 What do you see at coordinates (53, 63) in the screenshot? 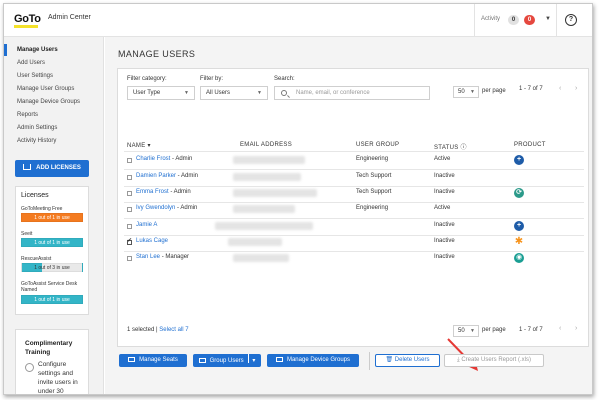
I see `sidebar-item-add-users: Add Users` at bounding box center [53, 63].